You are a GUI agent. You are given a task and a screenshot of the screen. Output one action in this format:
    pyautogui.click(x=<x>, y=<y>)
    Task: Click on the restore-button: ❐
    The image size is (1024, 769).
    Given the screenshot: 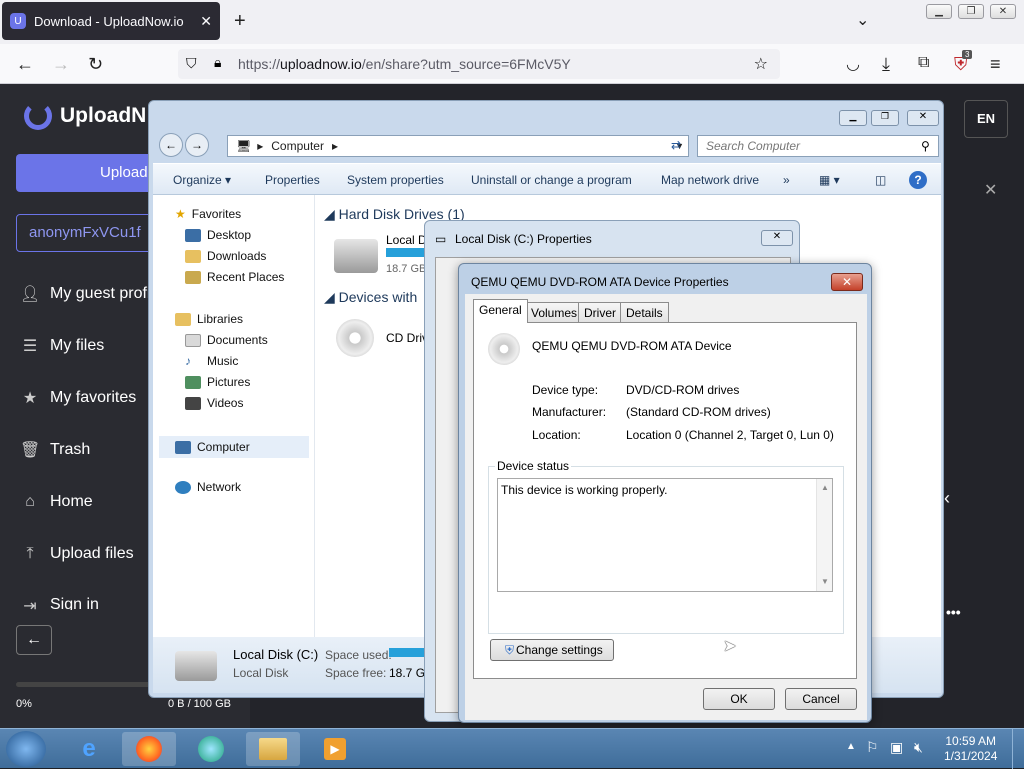 What is the action you would take?
    pyautogui.click(x=971, y=11)
    